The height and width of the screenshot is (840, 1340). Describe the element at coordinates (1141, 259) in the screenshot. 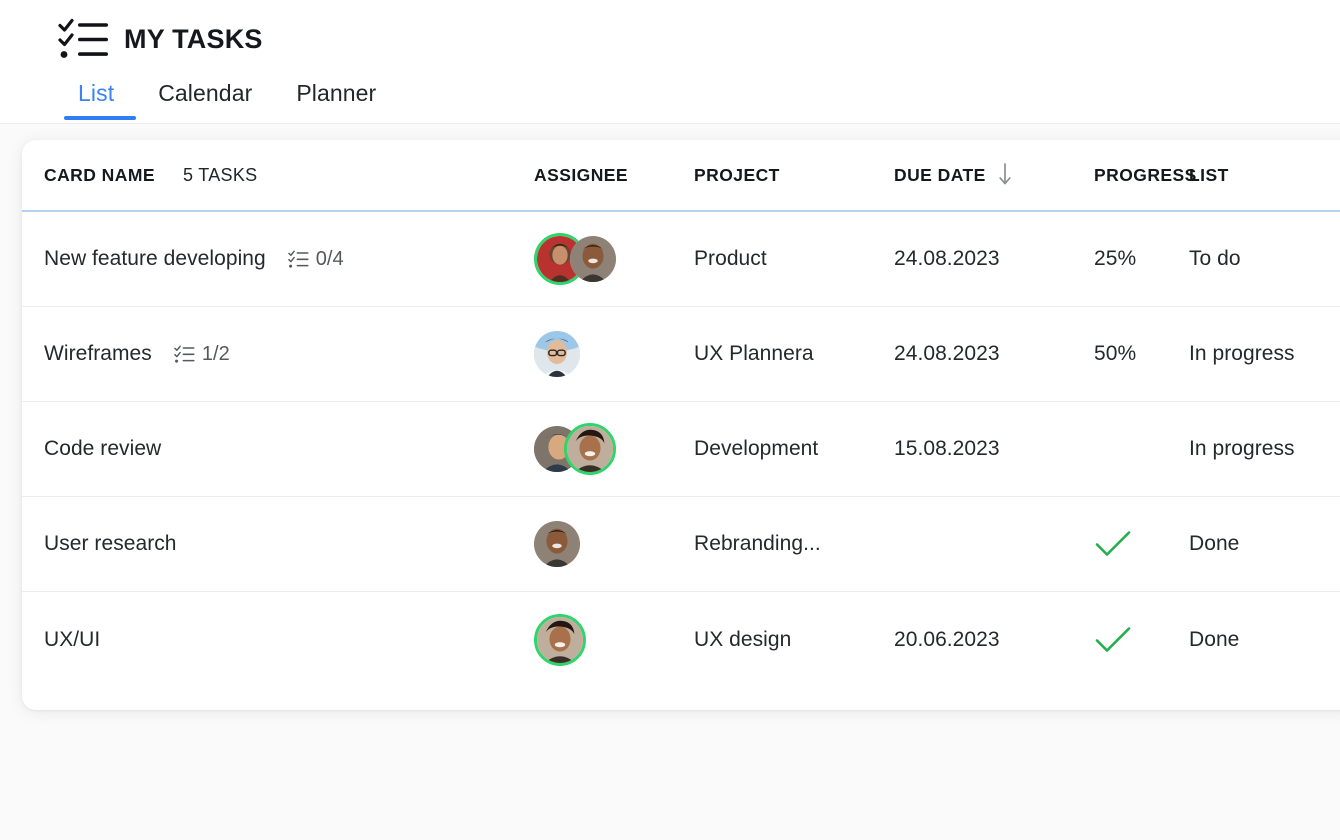

I see `cell-progress: 25%` at that location.